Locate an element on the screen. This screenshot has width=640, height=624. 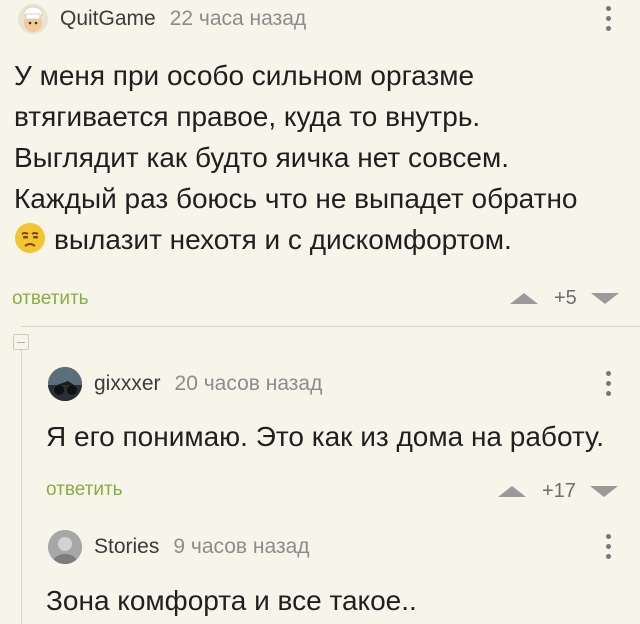
comment-text-line: втягивается правое, куда то внутрь. is located at coordinates (247, 116).